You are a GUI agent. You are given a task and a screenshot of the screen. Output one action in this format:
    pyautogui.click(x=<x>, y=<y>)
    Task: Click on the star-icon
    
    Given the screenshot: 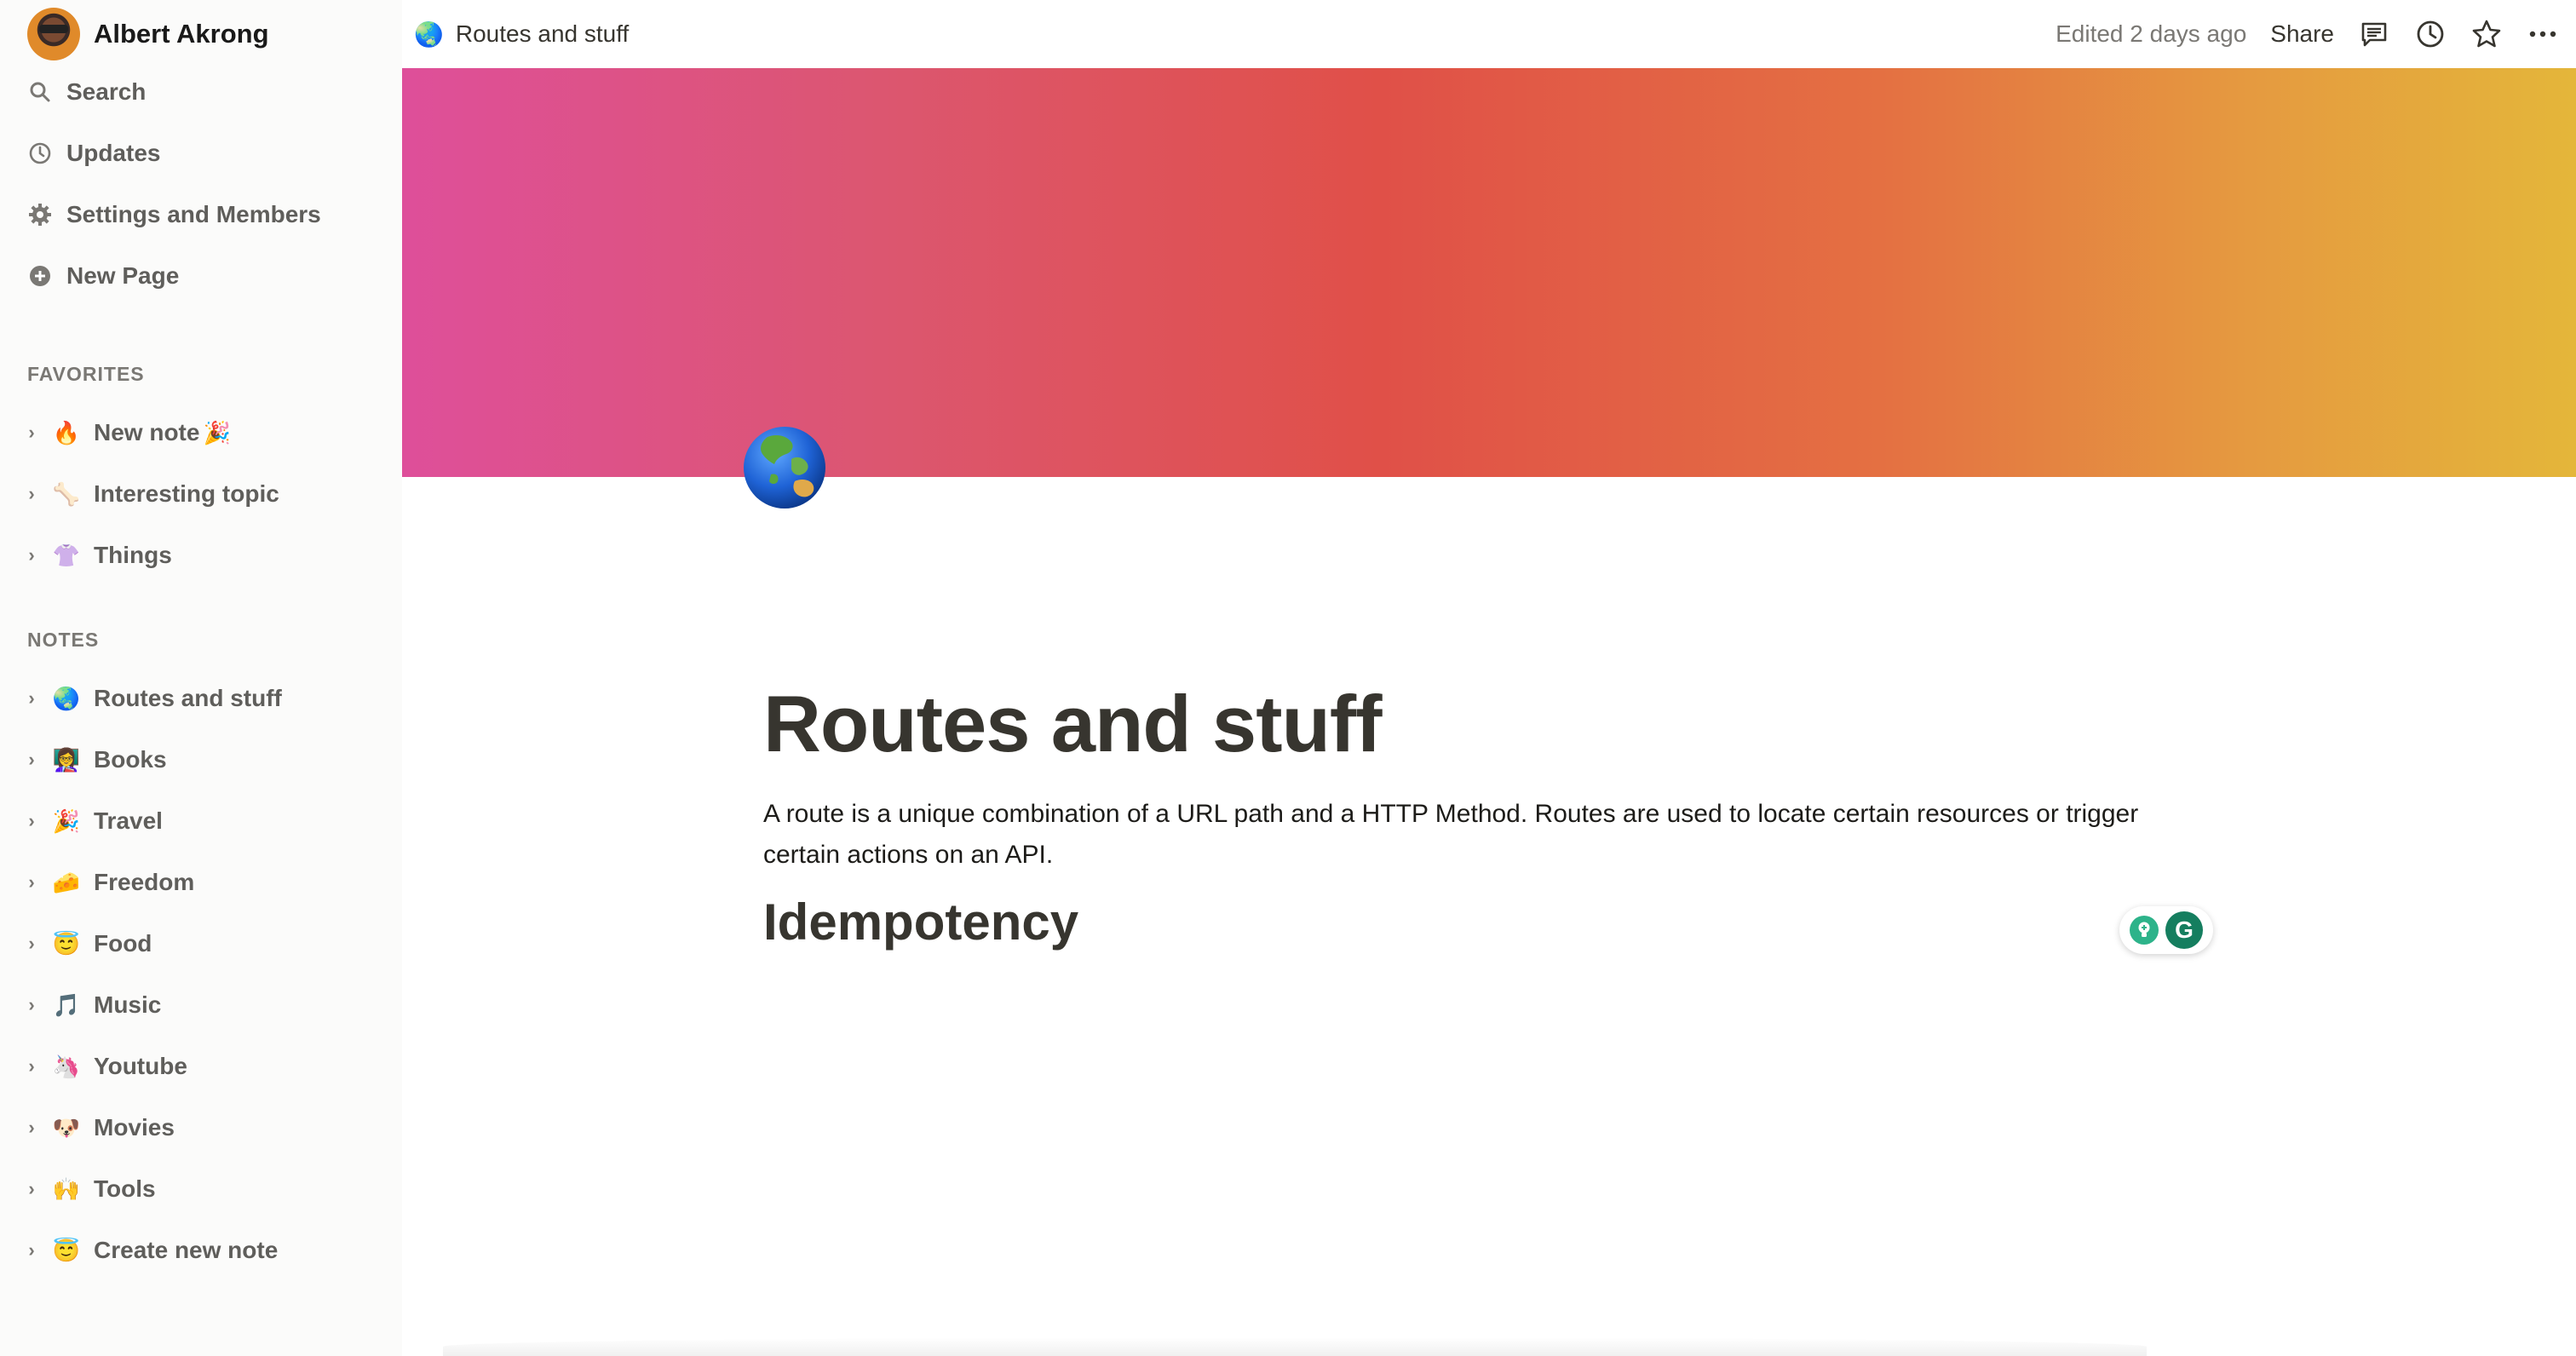 What is the action you would take?
    pyautogui.click(x=2487, y=34)
    